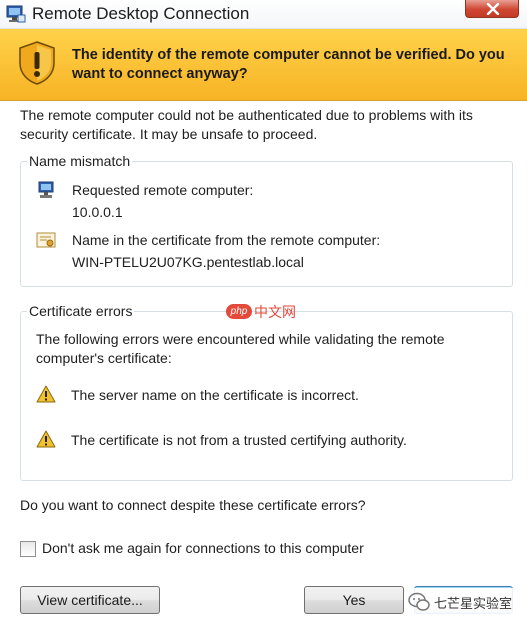 Image resolution: width=527 pixels, height=624 pixels. Describe the element at coordinates (97, 212) in the screenshot. I see `requested-computer-value: 10.0.0.1` at that location.